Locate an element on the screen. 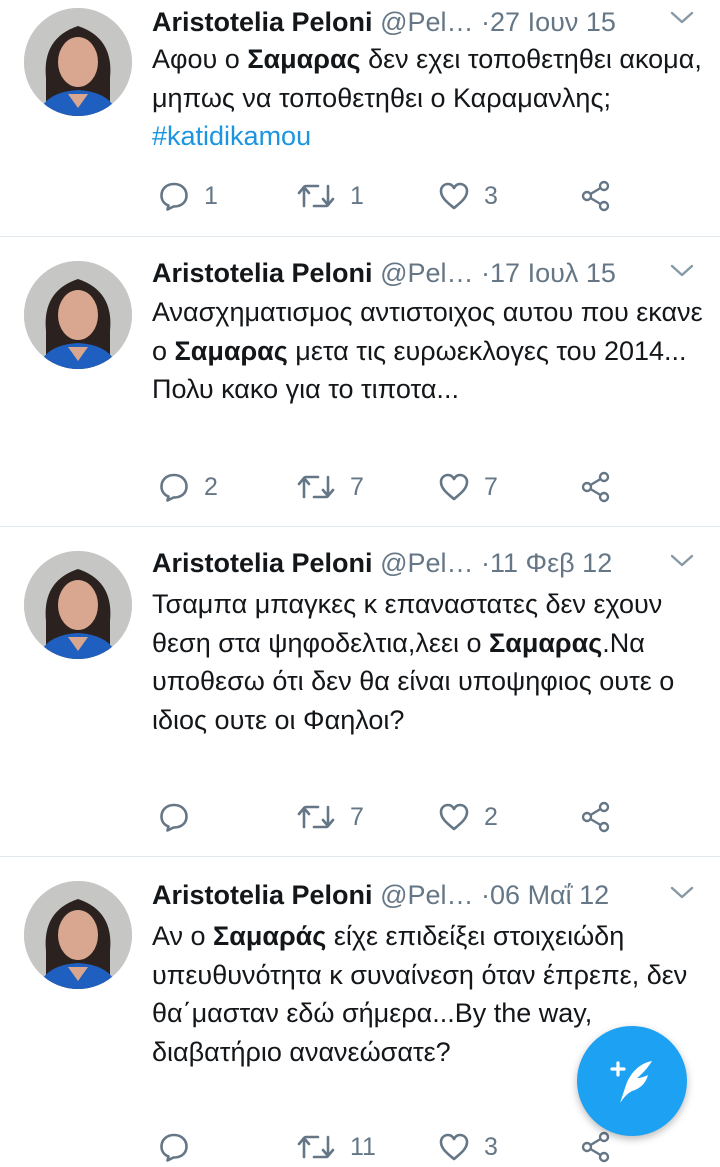 This screenshot has height=1167, width=720. tweet-header: Aristotelia Peloni @Pel… ·11 Φεβ 12 is located at coordinates (432, 563).